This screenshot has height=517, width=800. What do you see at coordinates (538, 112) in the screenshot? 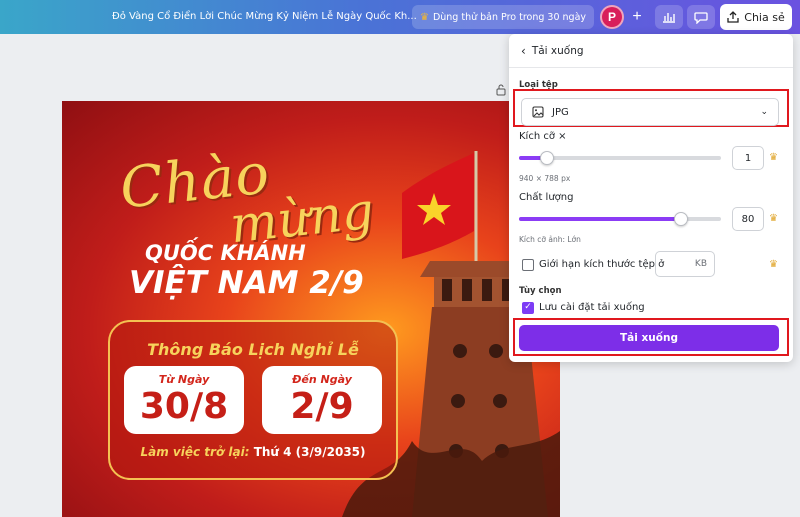
I see `image-icon` at bounding box center [538, 112].